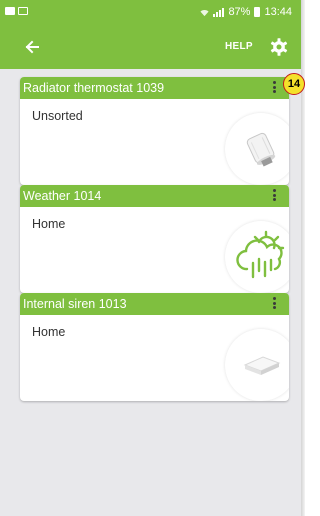 The image size is (320, 516). Describe the element at coordinates (94, 88) in the screenshot. I see `device-title: Radiator thermostat 1039` at that location.